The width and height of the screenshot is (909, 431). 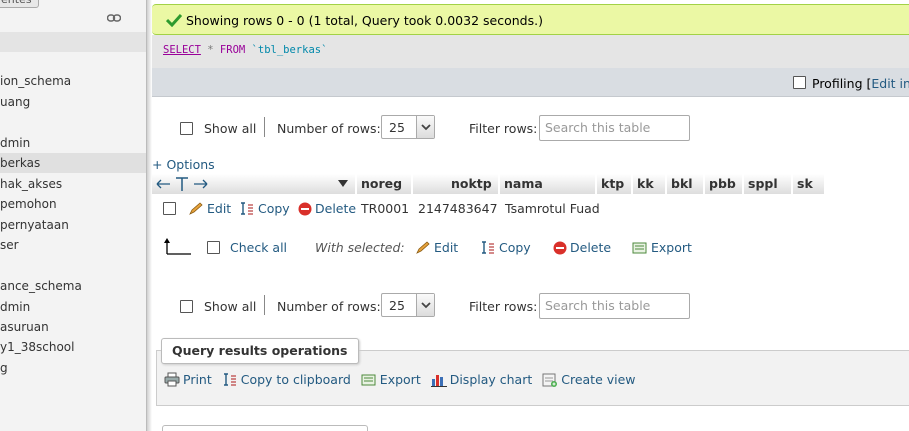 What do you see at coordinates (264, 305) in the screenshot?
I see `separator` at bounding box center [264, 305].